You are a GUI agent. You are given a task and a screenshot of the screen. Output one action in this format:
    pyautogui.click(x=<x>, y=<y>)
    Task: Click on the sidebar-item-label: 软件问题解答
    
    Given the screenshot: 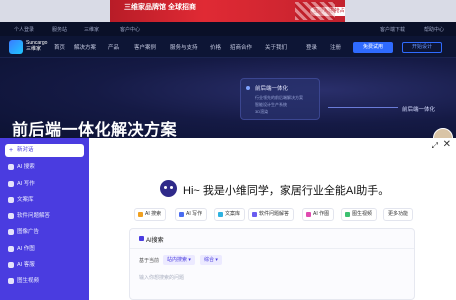 What is the action you would take?
    pyautogui.click(x=34, y=216)
    